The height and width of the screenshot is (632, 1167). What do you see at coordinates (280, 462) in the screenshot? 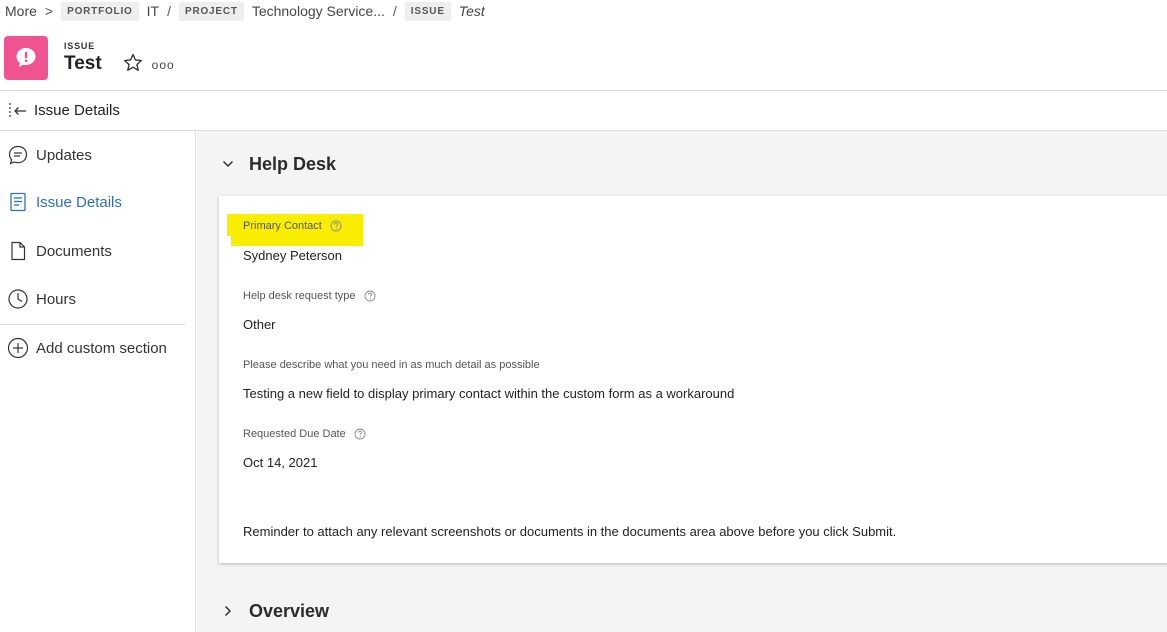
I see `field-value-due-date: Oct 14, 2021` at bounding box center [280, 462].